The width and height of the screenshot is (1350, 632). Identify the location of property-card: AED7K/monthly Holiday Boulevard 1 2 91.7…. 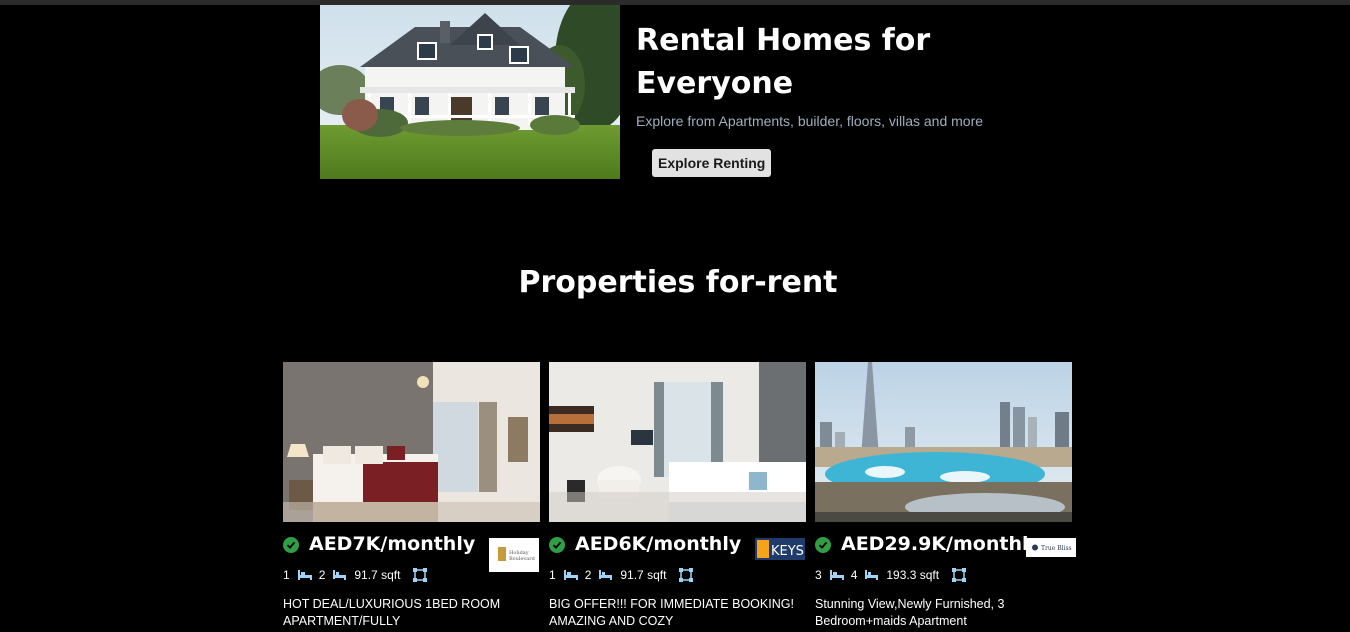
(414, 497).